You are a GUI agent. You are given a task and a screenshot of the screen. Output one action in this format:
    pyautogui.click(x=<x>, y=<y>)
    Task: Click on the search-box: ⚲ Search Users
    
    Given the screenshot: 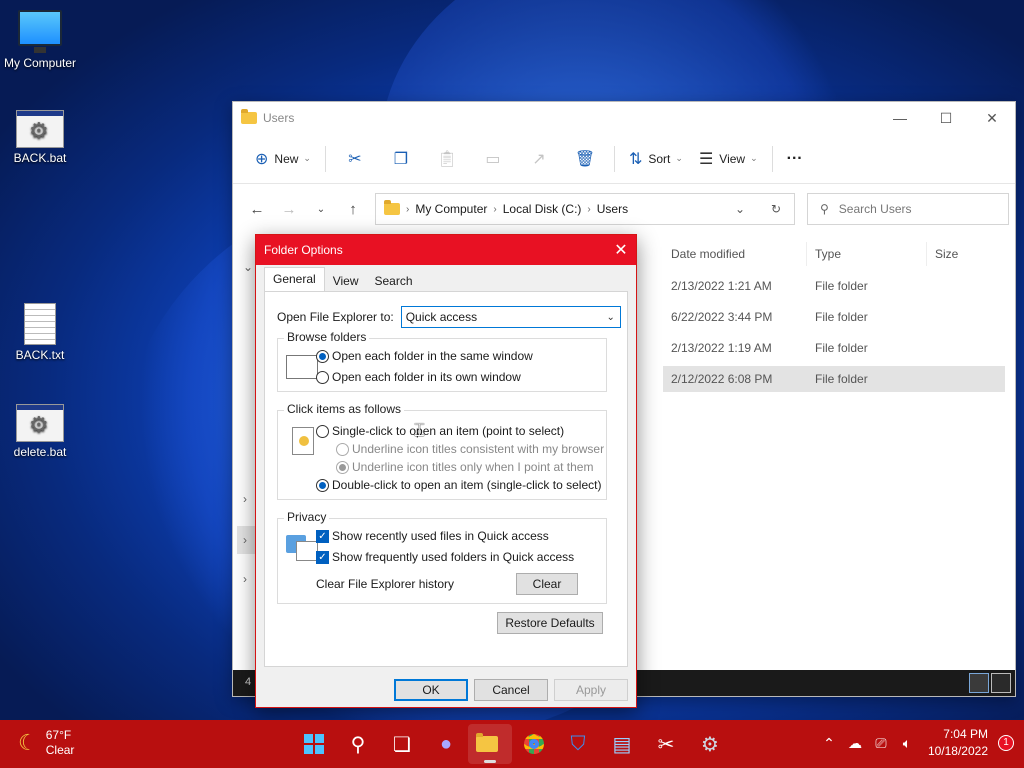 What is the action you would take?
    pyautogui.click(x=908, y=209)
    